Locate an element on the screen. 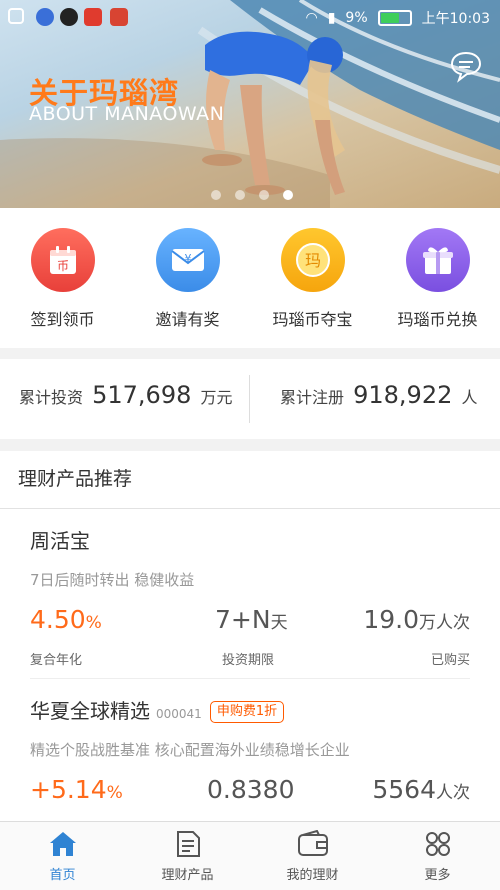  tab-label: 理财产品 is located at coordinates (187, 875).